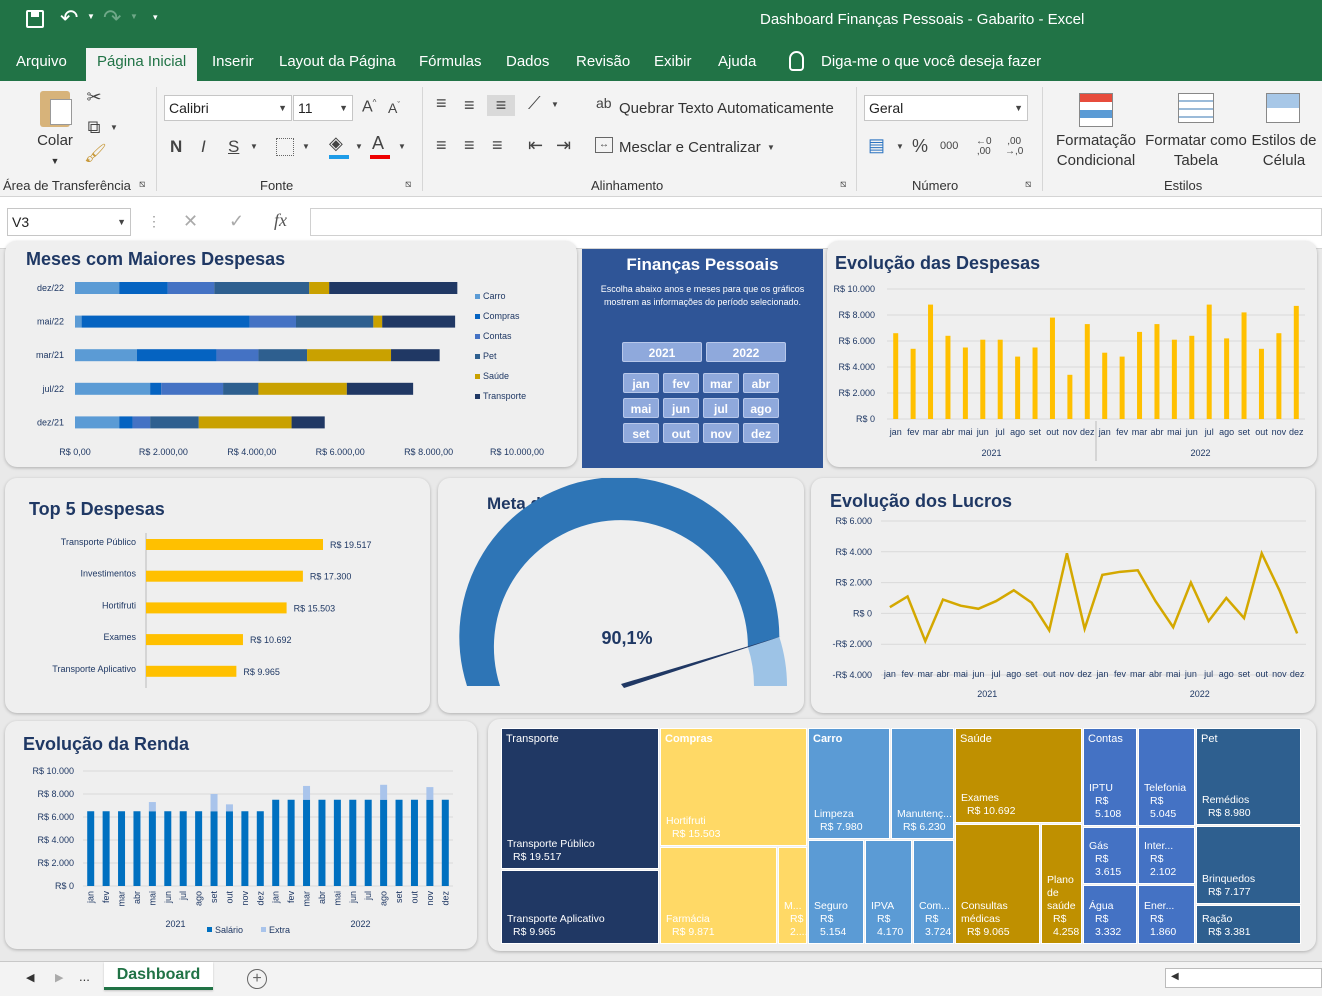  I want to click on clipboard-launcher-icon: ⧅, so click(142, 184).